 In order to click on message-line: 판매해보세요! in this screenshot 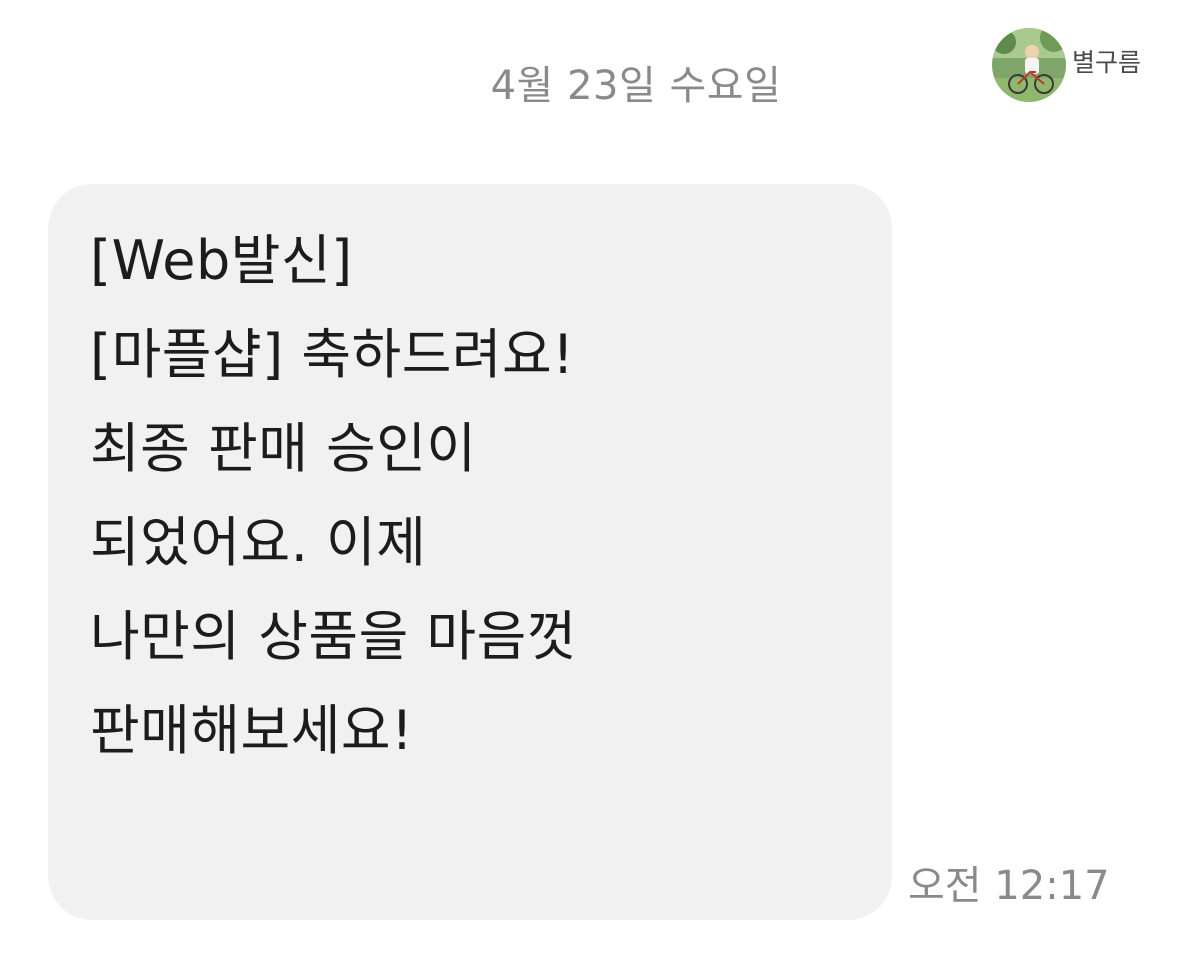, I will do `click(252, 730)`.